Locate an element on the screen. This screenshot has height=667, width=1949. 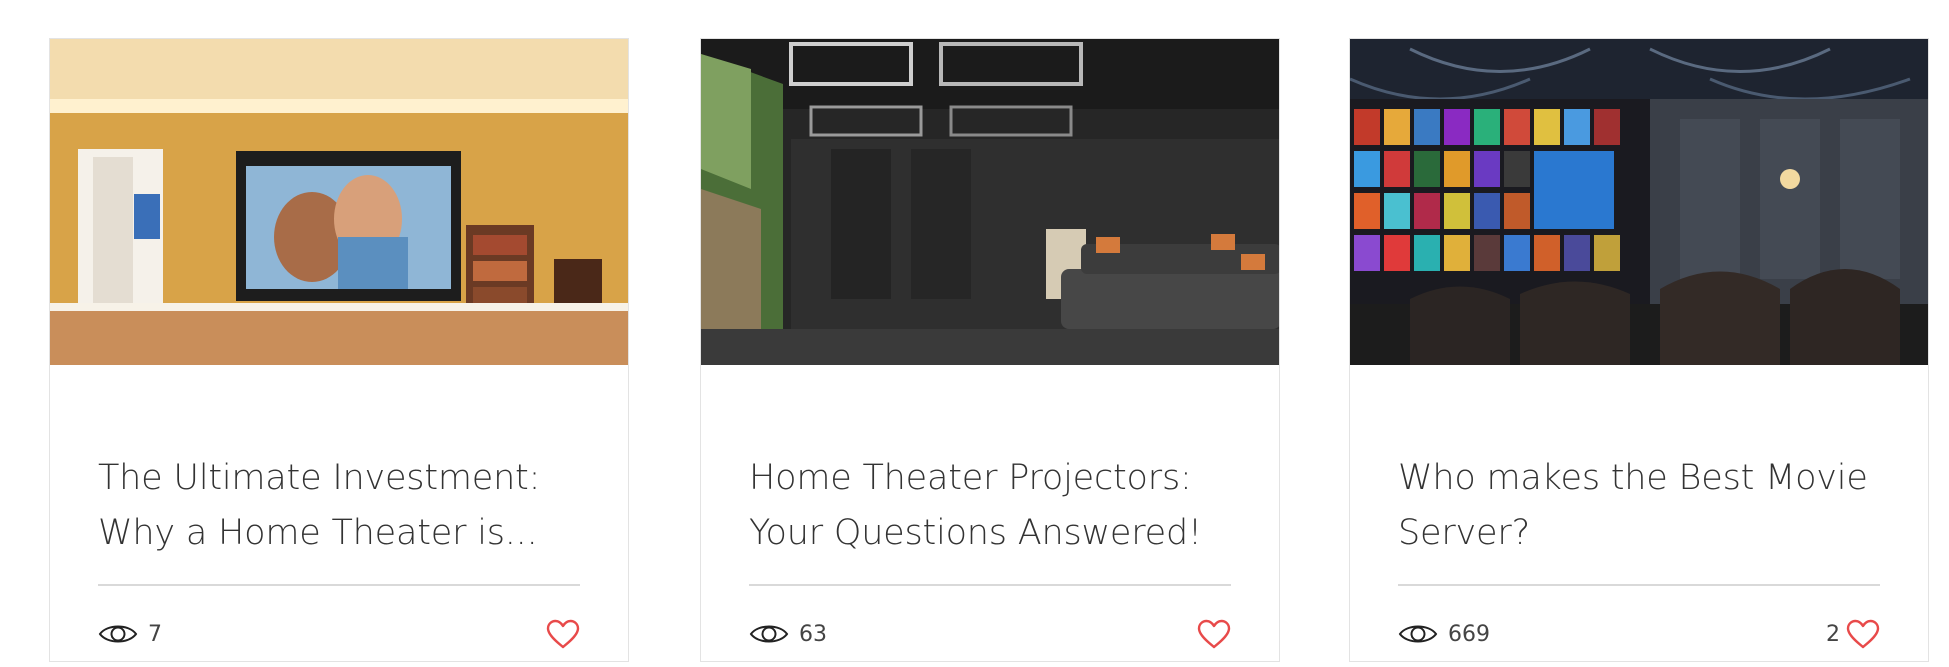
views-counter: 7 is located at coordinates (130, 634).